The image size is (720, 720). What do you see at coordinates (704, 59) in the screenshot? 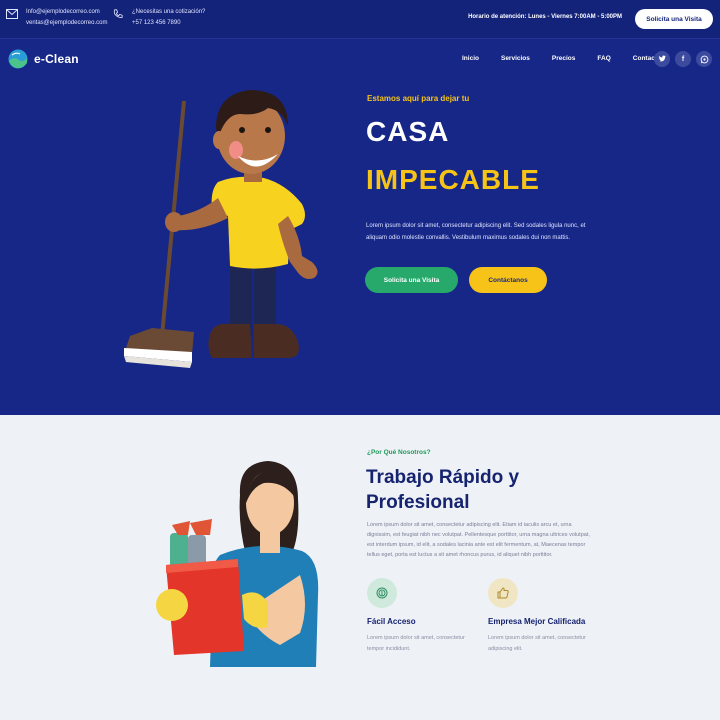
I see `whatsapp-icon` at bounding box center [704, 59].